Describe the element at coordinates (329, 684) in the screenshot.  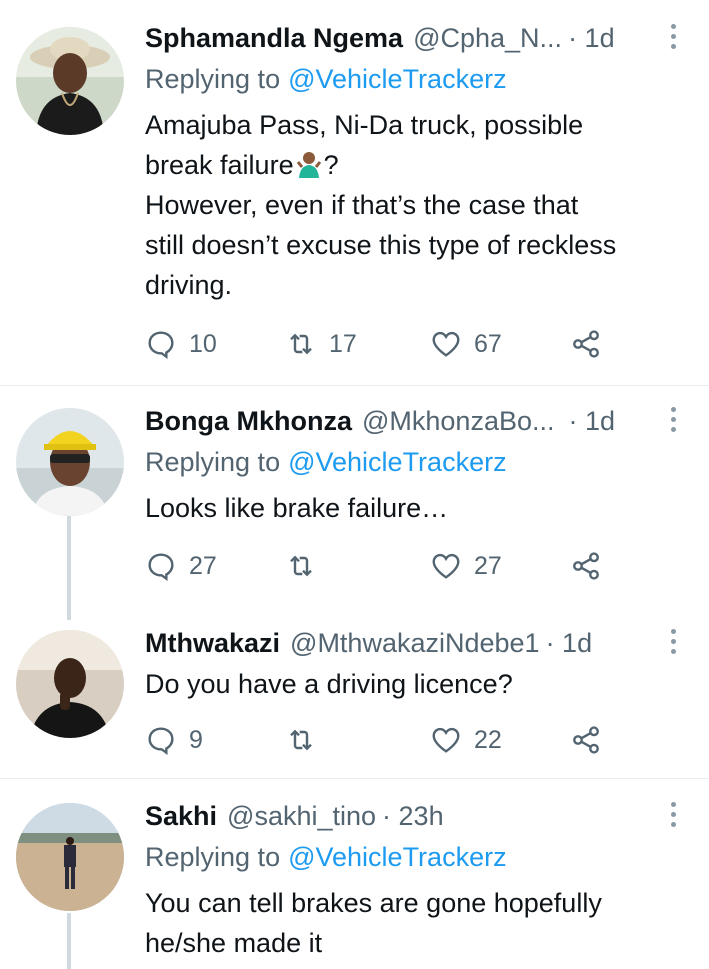
I see `tweet-text: Do you have a driving licence?` at that location.